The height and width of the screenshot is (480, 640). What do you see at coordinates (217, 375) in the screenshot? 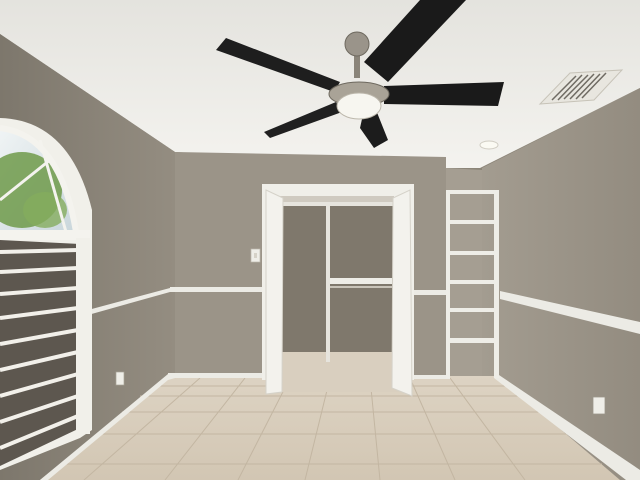
I see `baseboard-back` at bounding box center [217, 375].